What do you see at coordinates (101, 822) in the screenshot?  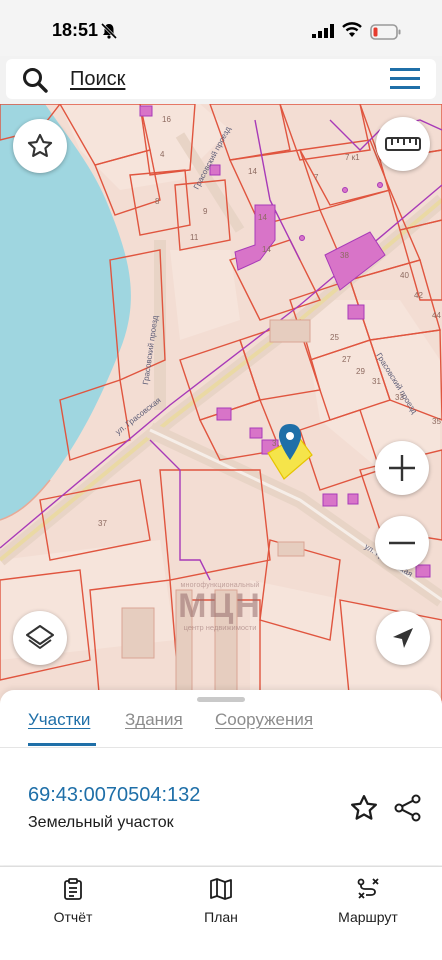 I see `object-type: Земельный участок` at bounding box center [101, 822].